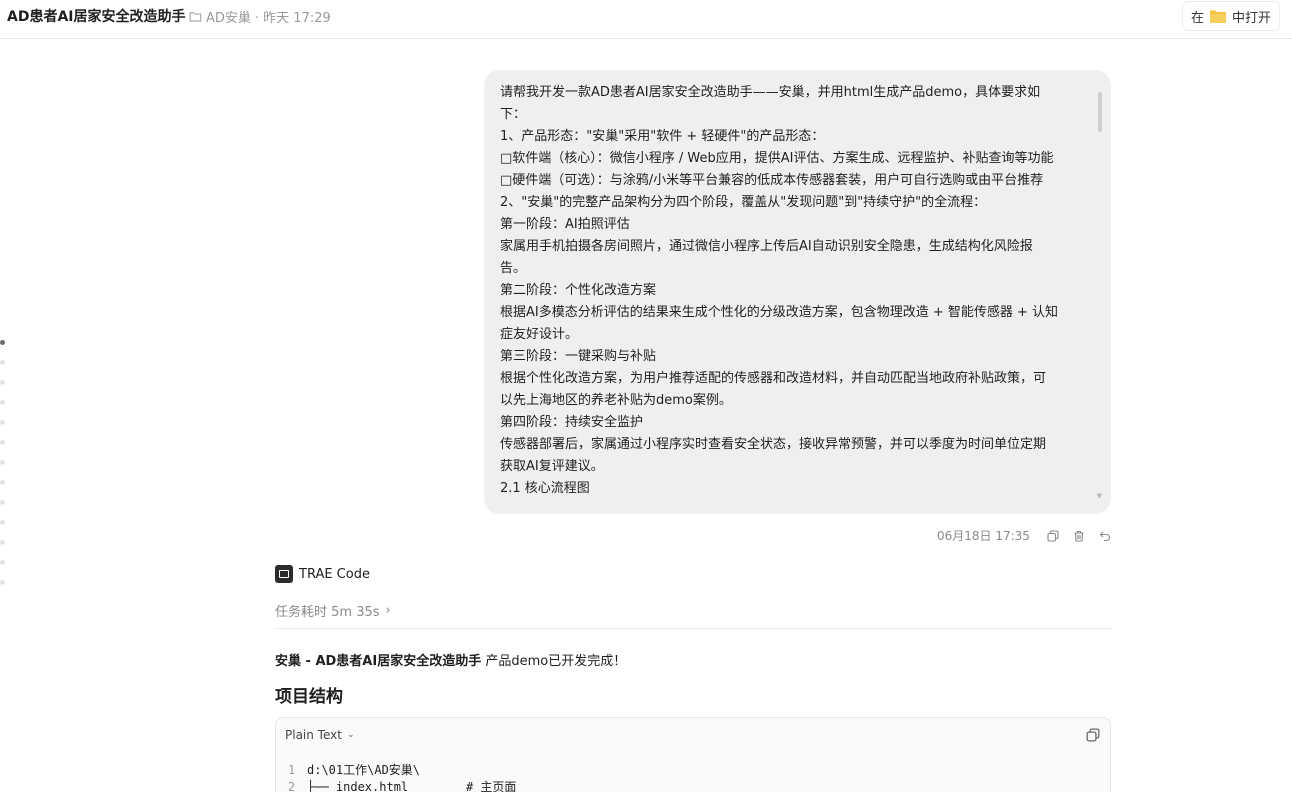 Image resolution: width=1292 pixels, height=792 pixels. I want to click on divider, so click(693, 628).